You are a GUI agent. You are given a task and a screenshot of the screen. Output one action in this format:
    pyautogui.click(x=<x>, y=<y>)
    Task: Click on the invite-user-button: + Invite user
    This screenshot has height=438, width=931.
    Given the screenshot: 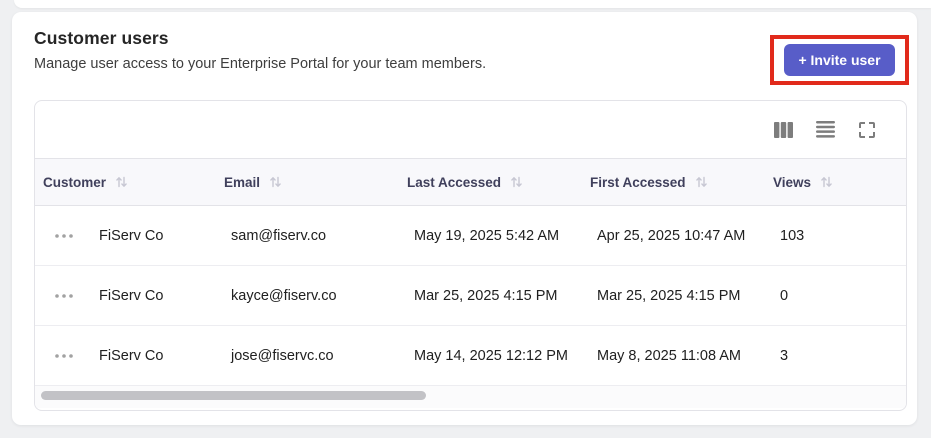 What is the action you would take?
    pyautogui.click(x=839, y=60)
    